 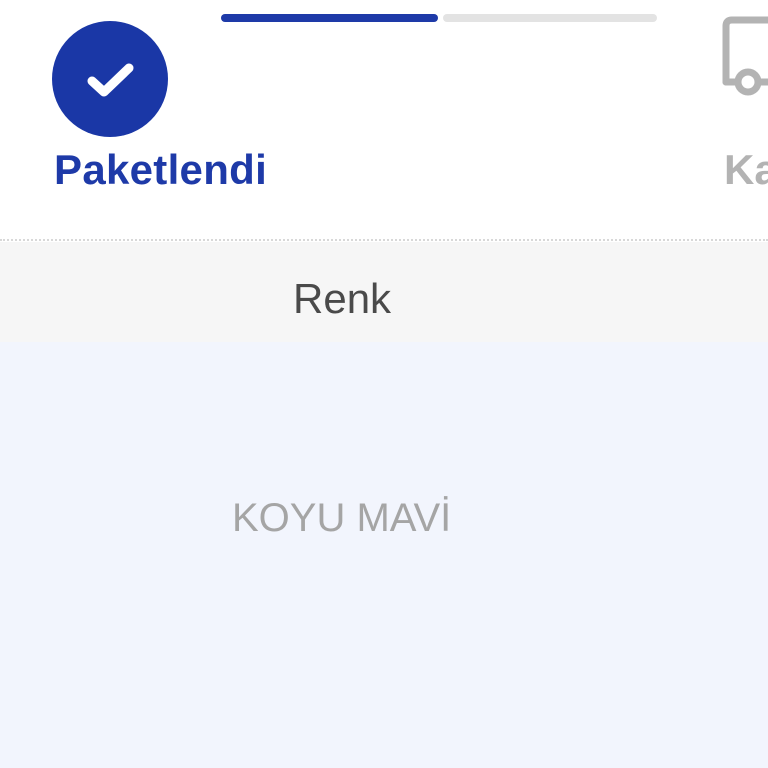 I want to click on step-completed-badge, so click(x=110, y=79).